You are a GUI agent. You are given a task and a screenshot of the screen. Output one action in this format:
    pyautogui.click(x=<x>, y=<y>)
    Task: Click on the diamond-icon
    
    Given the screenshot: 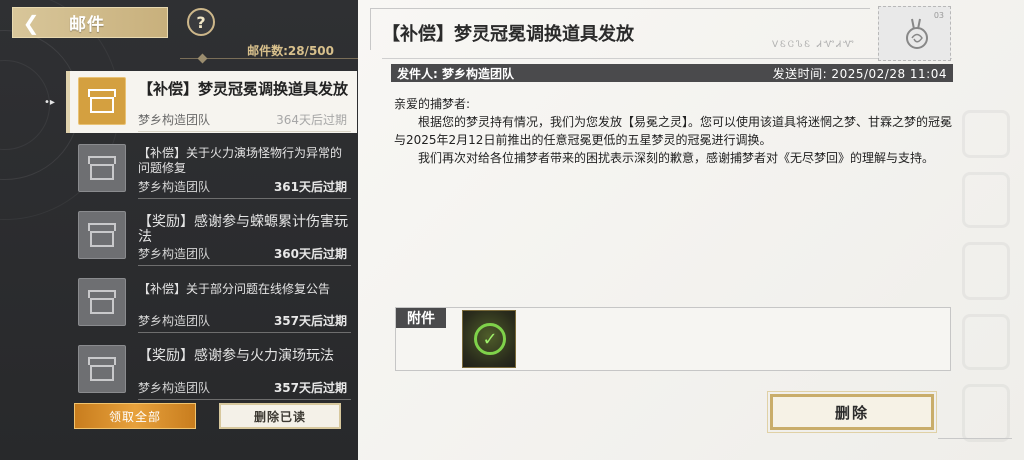 What is the action you would take?
    pyautogui.click(x=202, y=58)
    